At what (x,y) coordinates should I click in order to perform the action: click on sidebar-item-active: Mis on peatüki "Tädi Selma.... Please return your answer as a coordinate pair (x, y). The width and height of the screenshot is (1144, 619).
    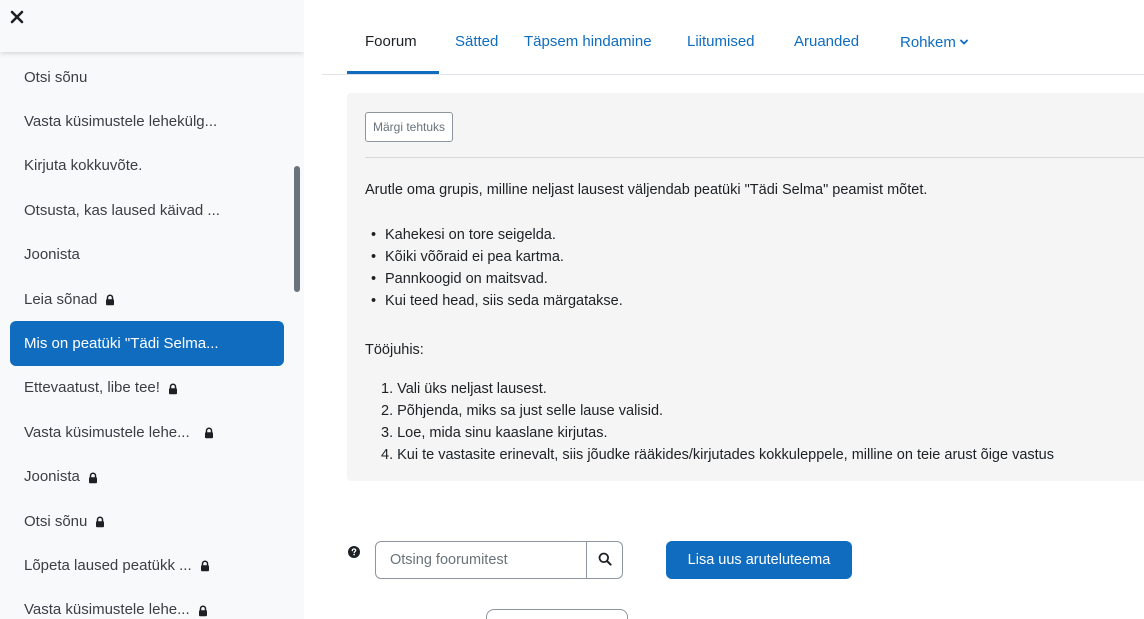
    Looking at the image, I should click on (147, 343).